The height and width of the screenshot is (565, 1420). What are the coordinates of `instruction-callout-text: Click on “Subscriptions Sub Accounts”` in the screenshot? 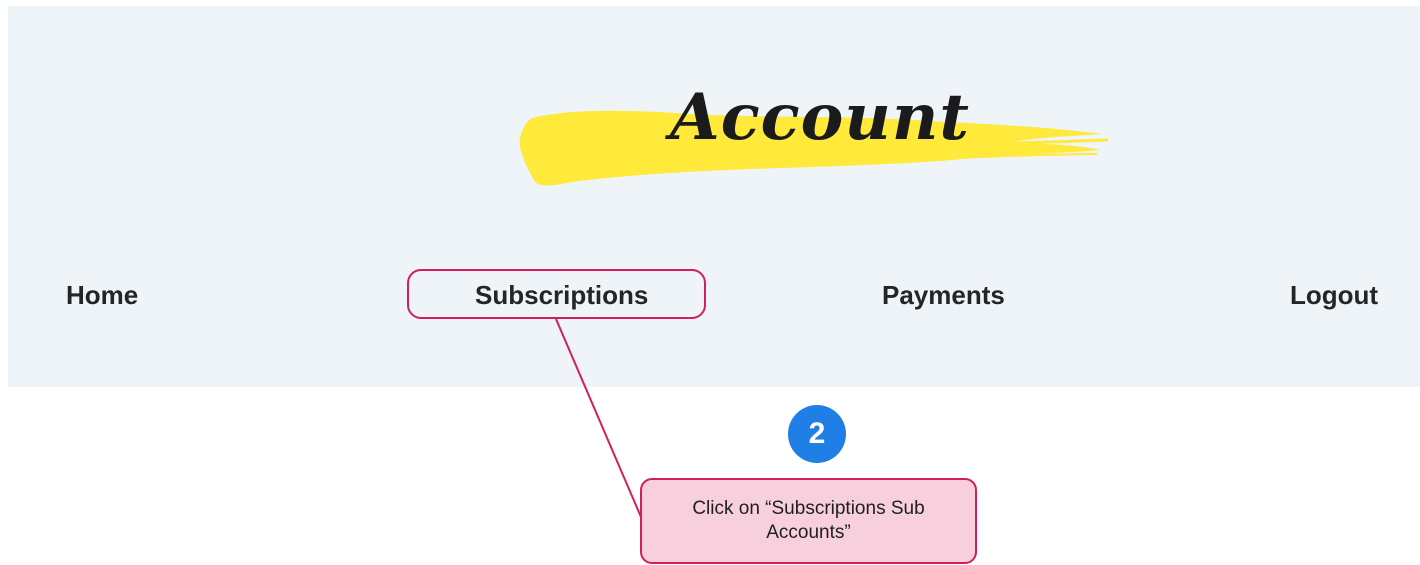 It's located at (808, 520).